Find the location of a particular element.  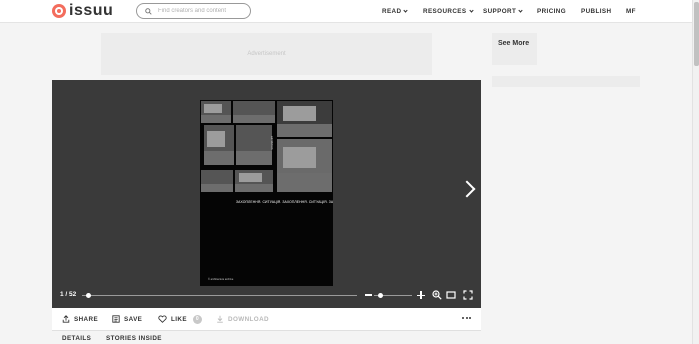

advertisement-label: Advertisement is located at coordinates (266, 54).